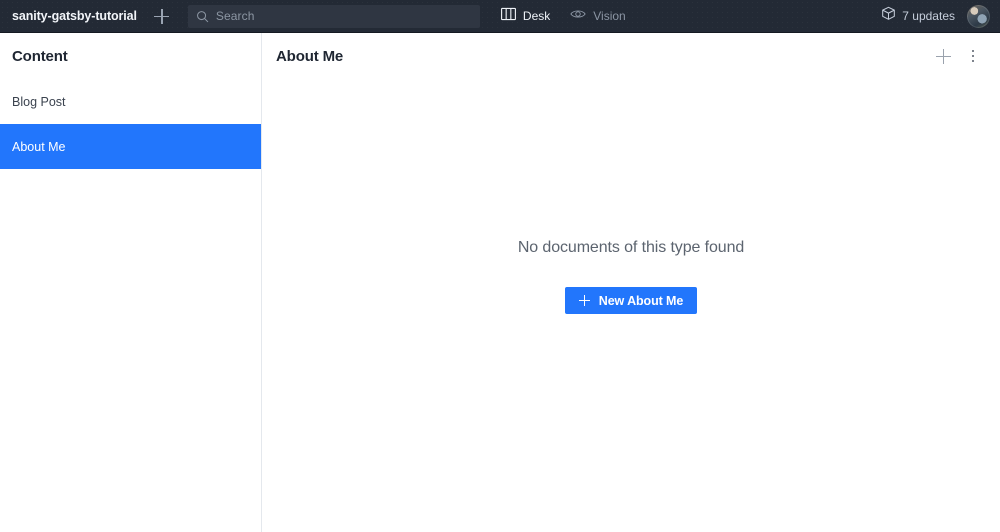  I want to click on kebab-menu-icon, so click(973, 56).